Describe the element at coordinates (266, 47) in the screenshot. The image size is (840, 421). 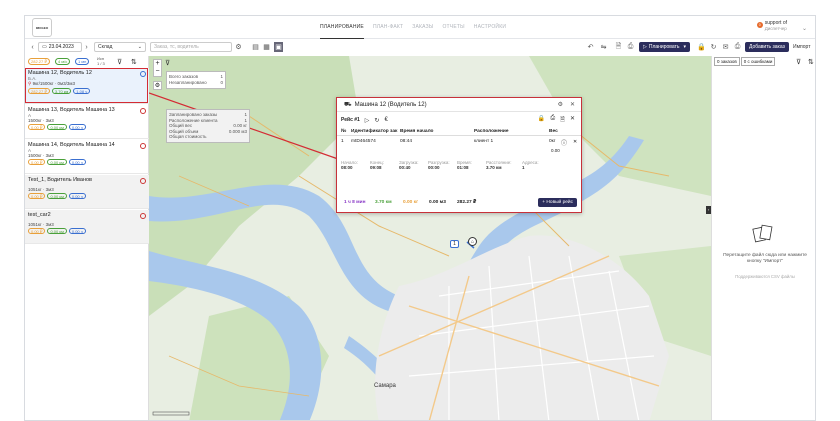
I see `grid-icon: ▦` at that location.